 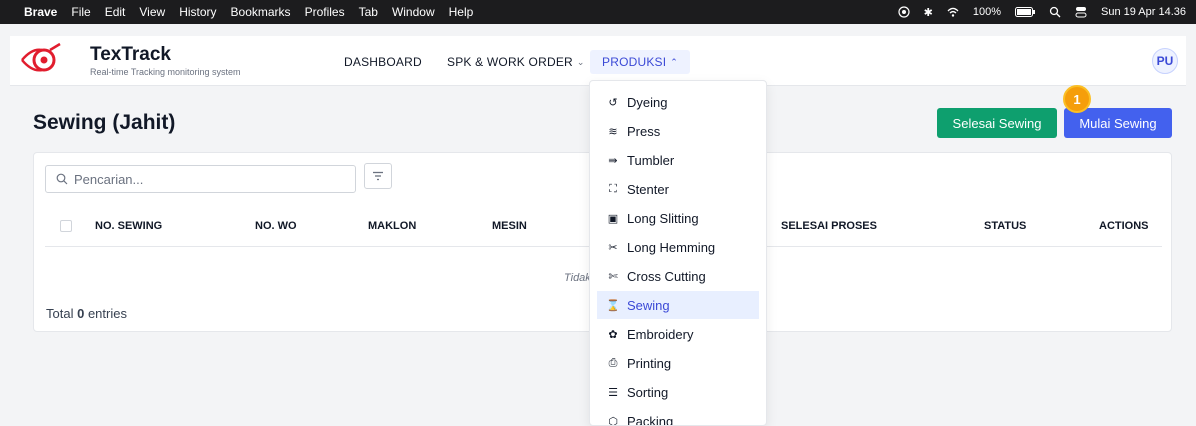 What do you see at coordinates (678, 131) in the screenshot?
I see `dropdown-item-press: ≋ Press` at bounding box center [678, 131].